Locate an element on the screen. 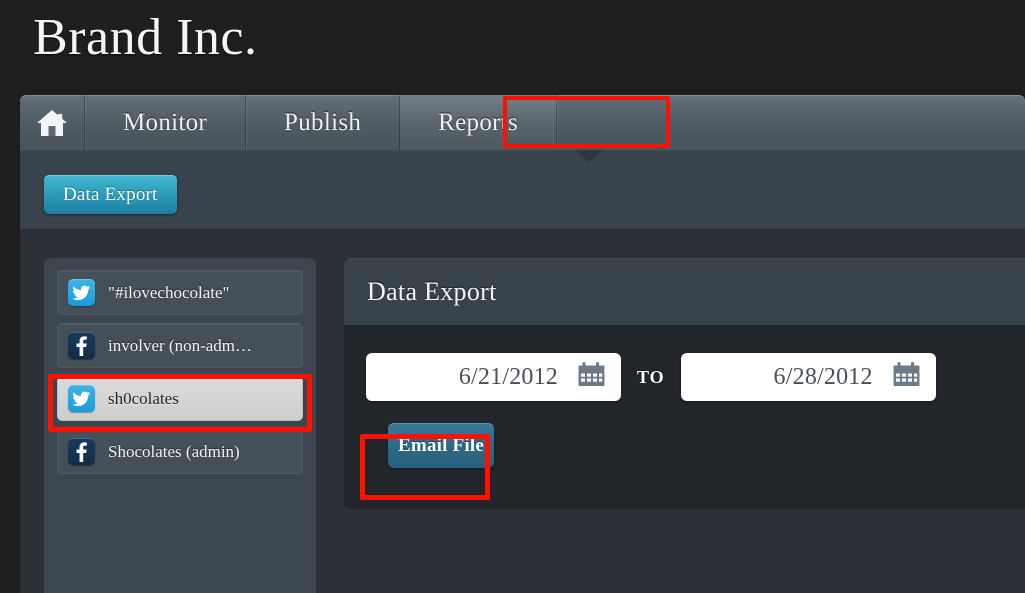 This screenshot has height=593, width=1025. end-date-input: 6/28/2012 is located at coordinates (808, 377).